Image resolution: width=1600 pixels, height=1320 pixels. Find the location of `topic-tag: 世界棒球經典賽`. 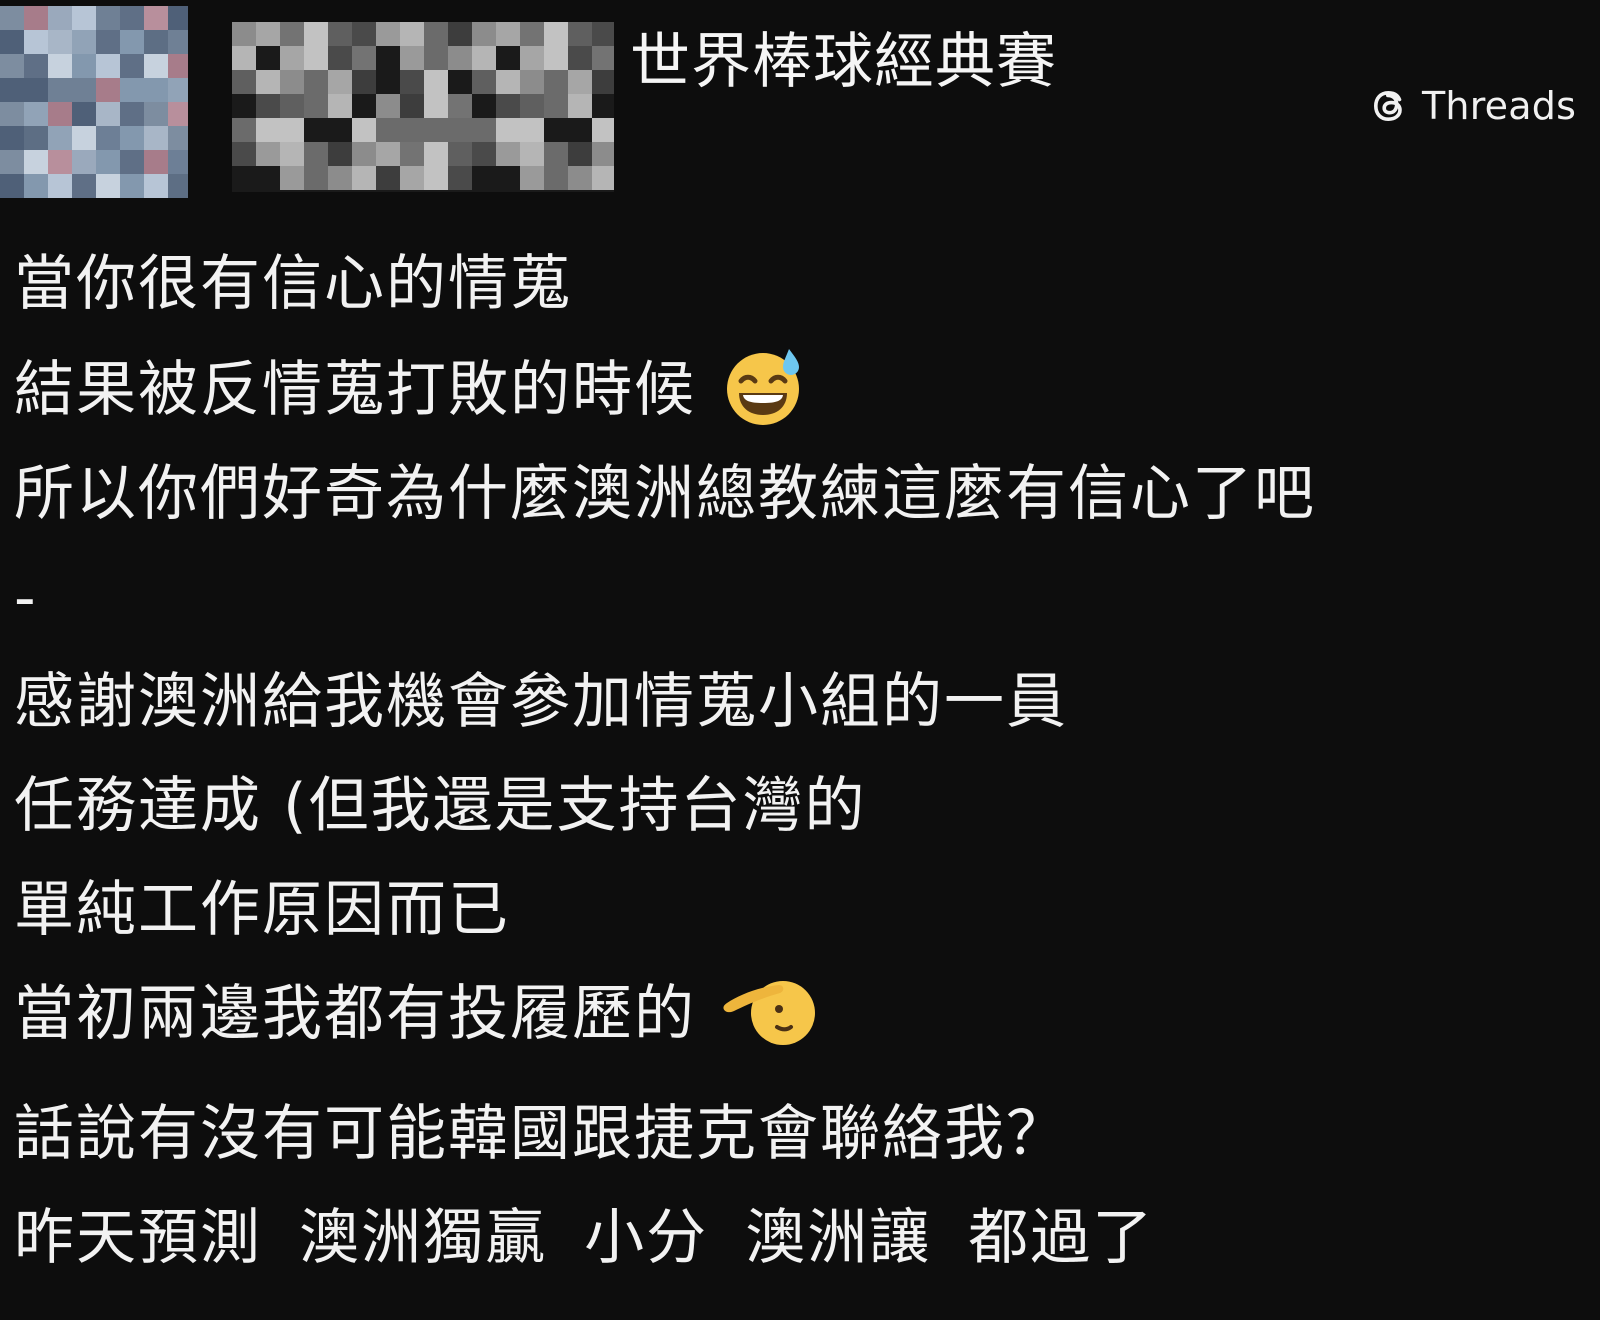

topic-tag: 世界棒球經典賽 is located at coordinates (843, 62).